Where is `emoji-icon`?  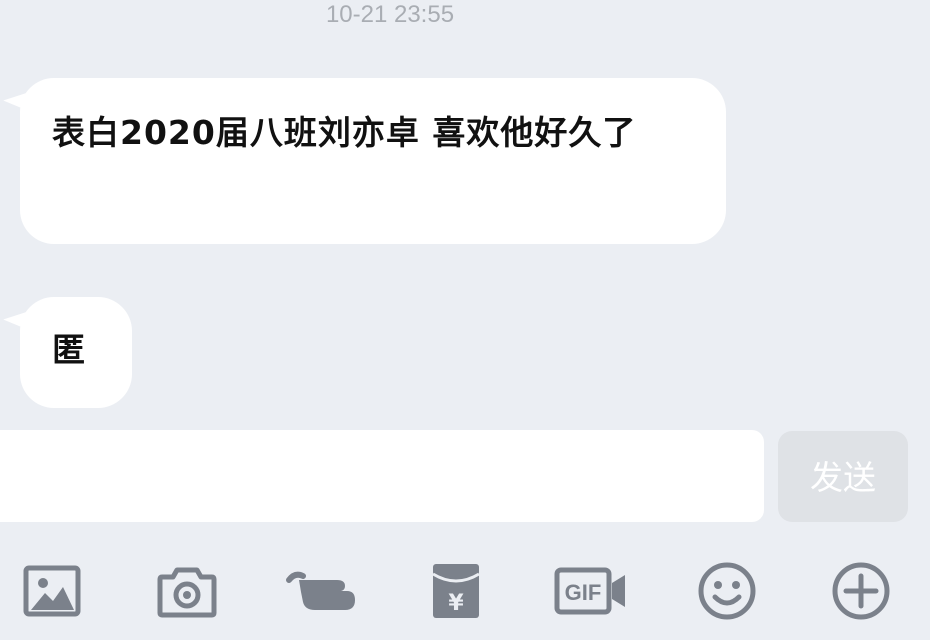 emoji-icon is located at coordinates (727, 591).